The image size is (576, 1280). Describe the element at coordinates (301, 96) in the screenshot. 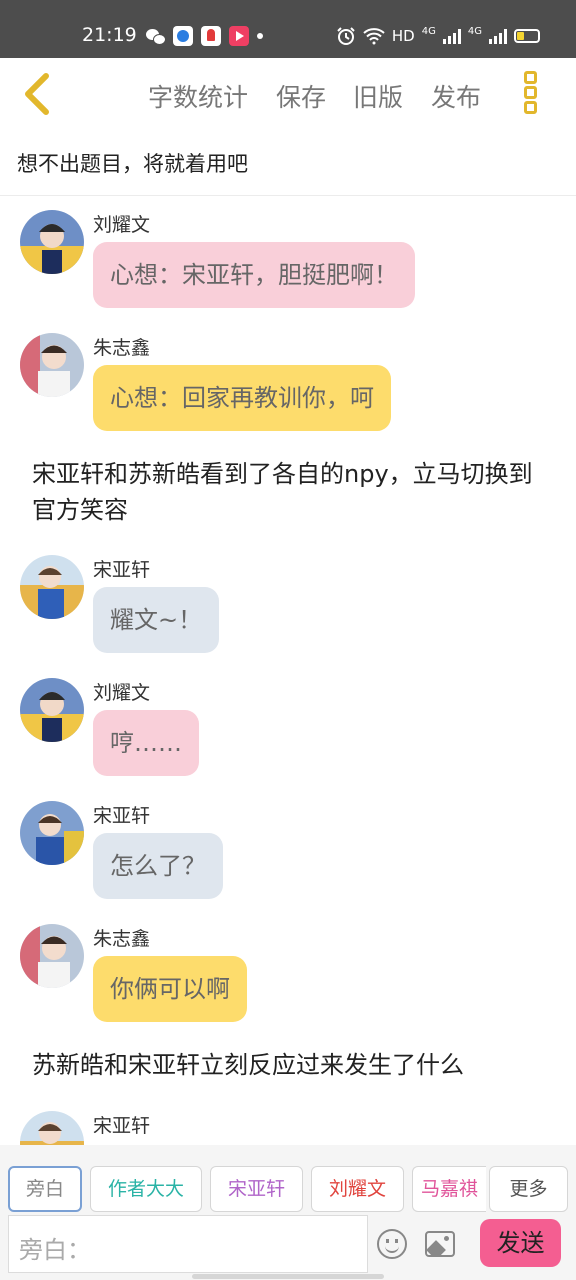

I see `save-button: 保存` at that location.